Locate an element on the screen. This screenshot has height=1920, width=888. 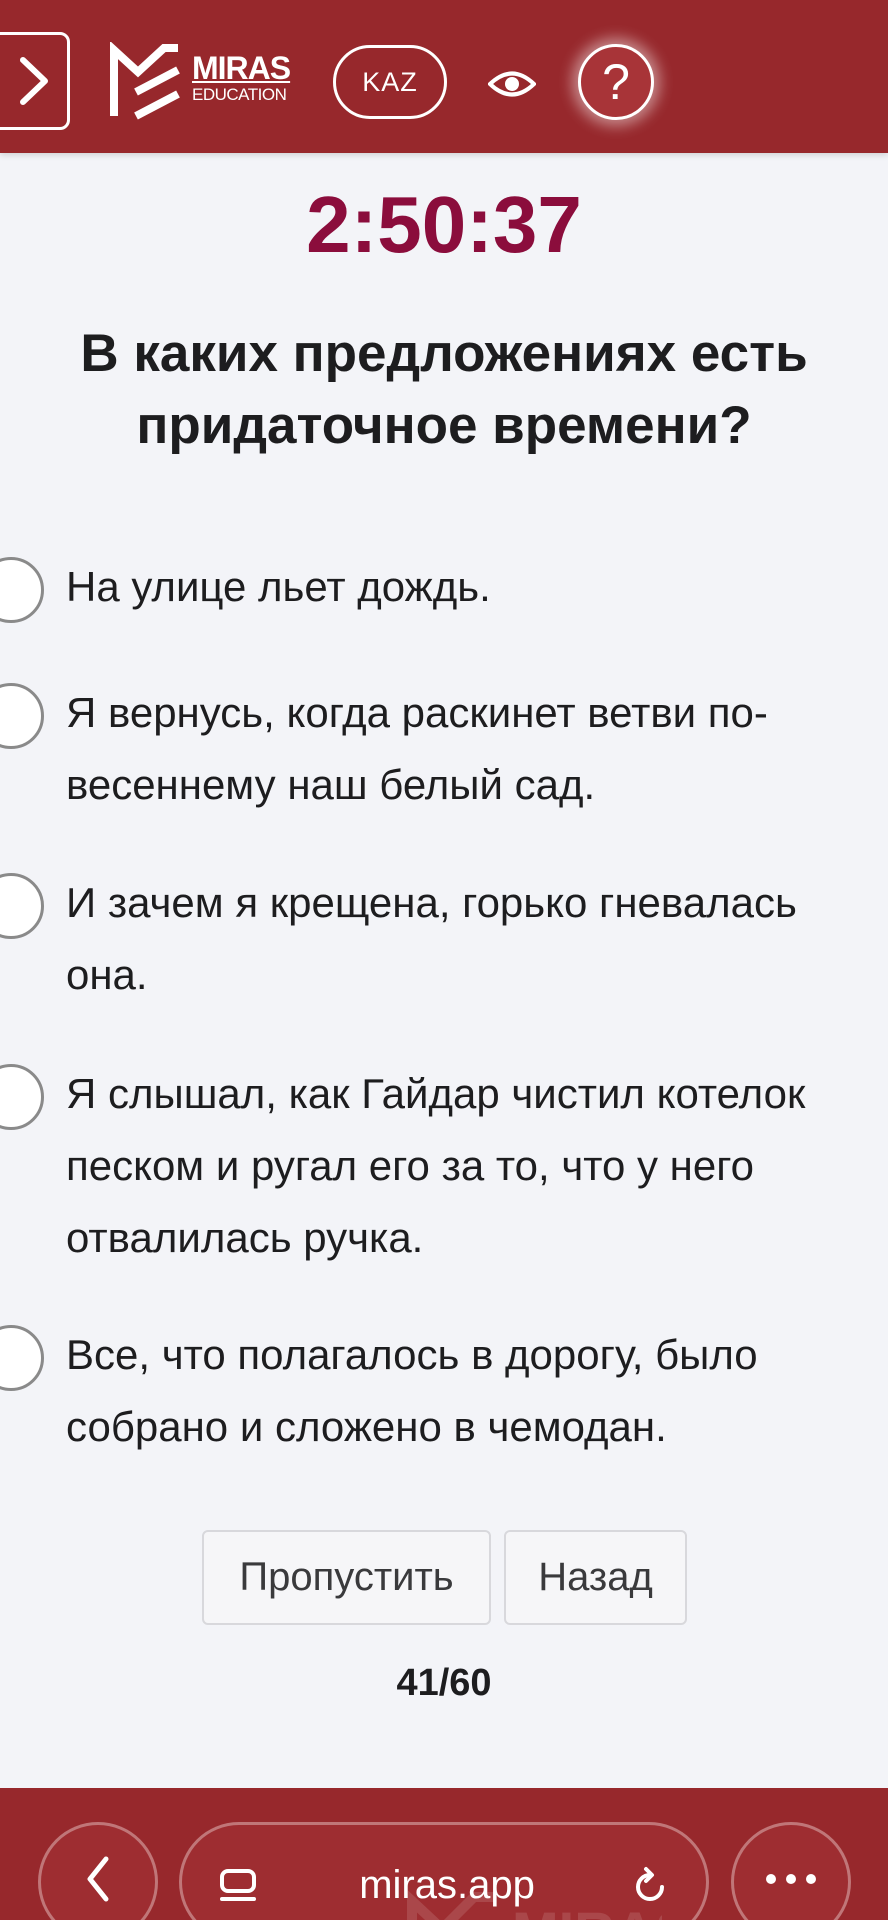
answer-option-line: собрано и сложено в чемодан. is located at coordinates (366, 1426).